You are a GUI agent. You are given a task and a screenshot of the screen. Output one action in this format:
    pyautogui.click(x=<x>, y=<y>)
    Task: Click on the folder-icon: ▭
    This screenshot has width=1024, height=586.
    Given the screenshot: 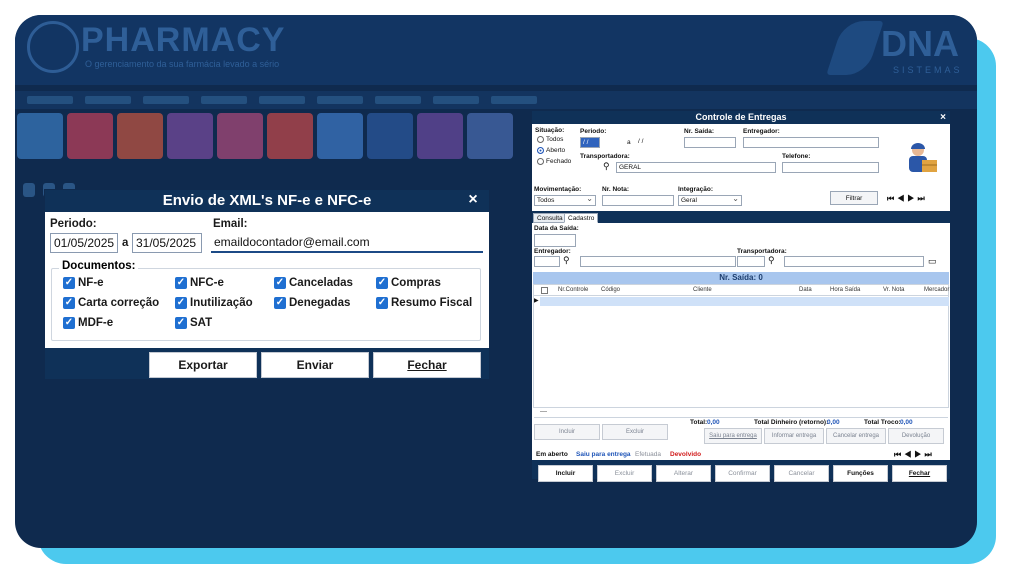 What is the action you would take?
    pyautogui.click(x=932, y=261)
    